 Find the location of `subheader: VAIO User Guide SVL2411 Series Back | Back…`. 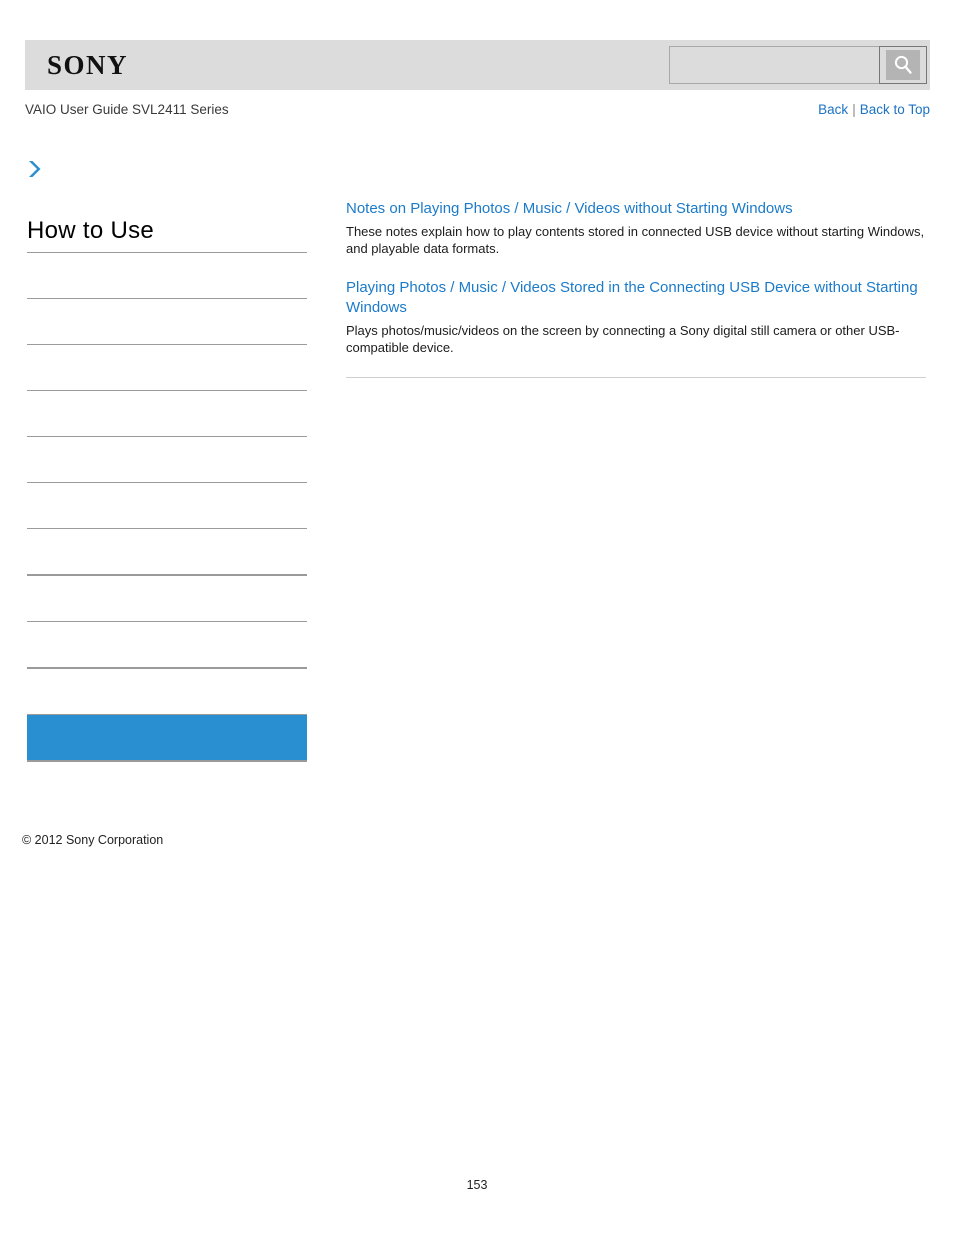

subheader: VAIO User Guide SVL2411 Series Back | Back… is located at coordinates (477, 111).